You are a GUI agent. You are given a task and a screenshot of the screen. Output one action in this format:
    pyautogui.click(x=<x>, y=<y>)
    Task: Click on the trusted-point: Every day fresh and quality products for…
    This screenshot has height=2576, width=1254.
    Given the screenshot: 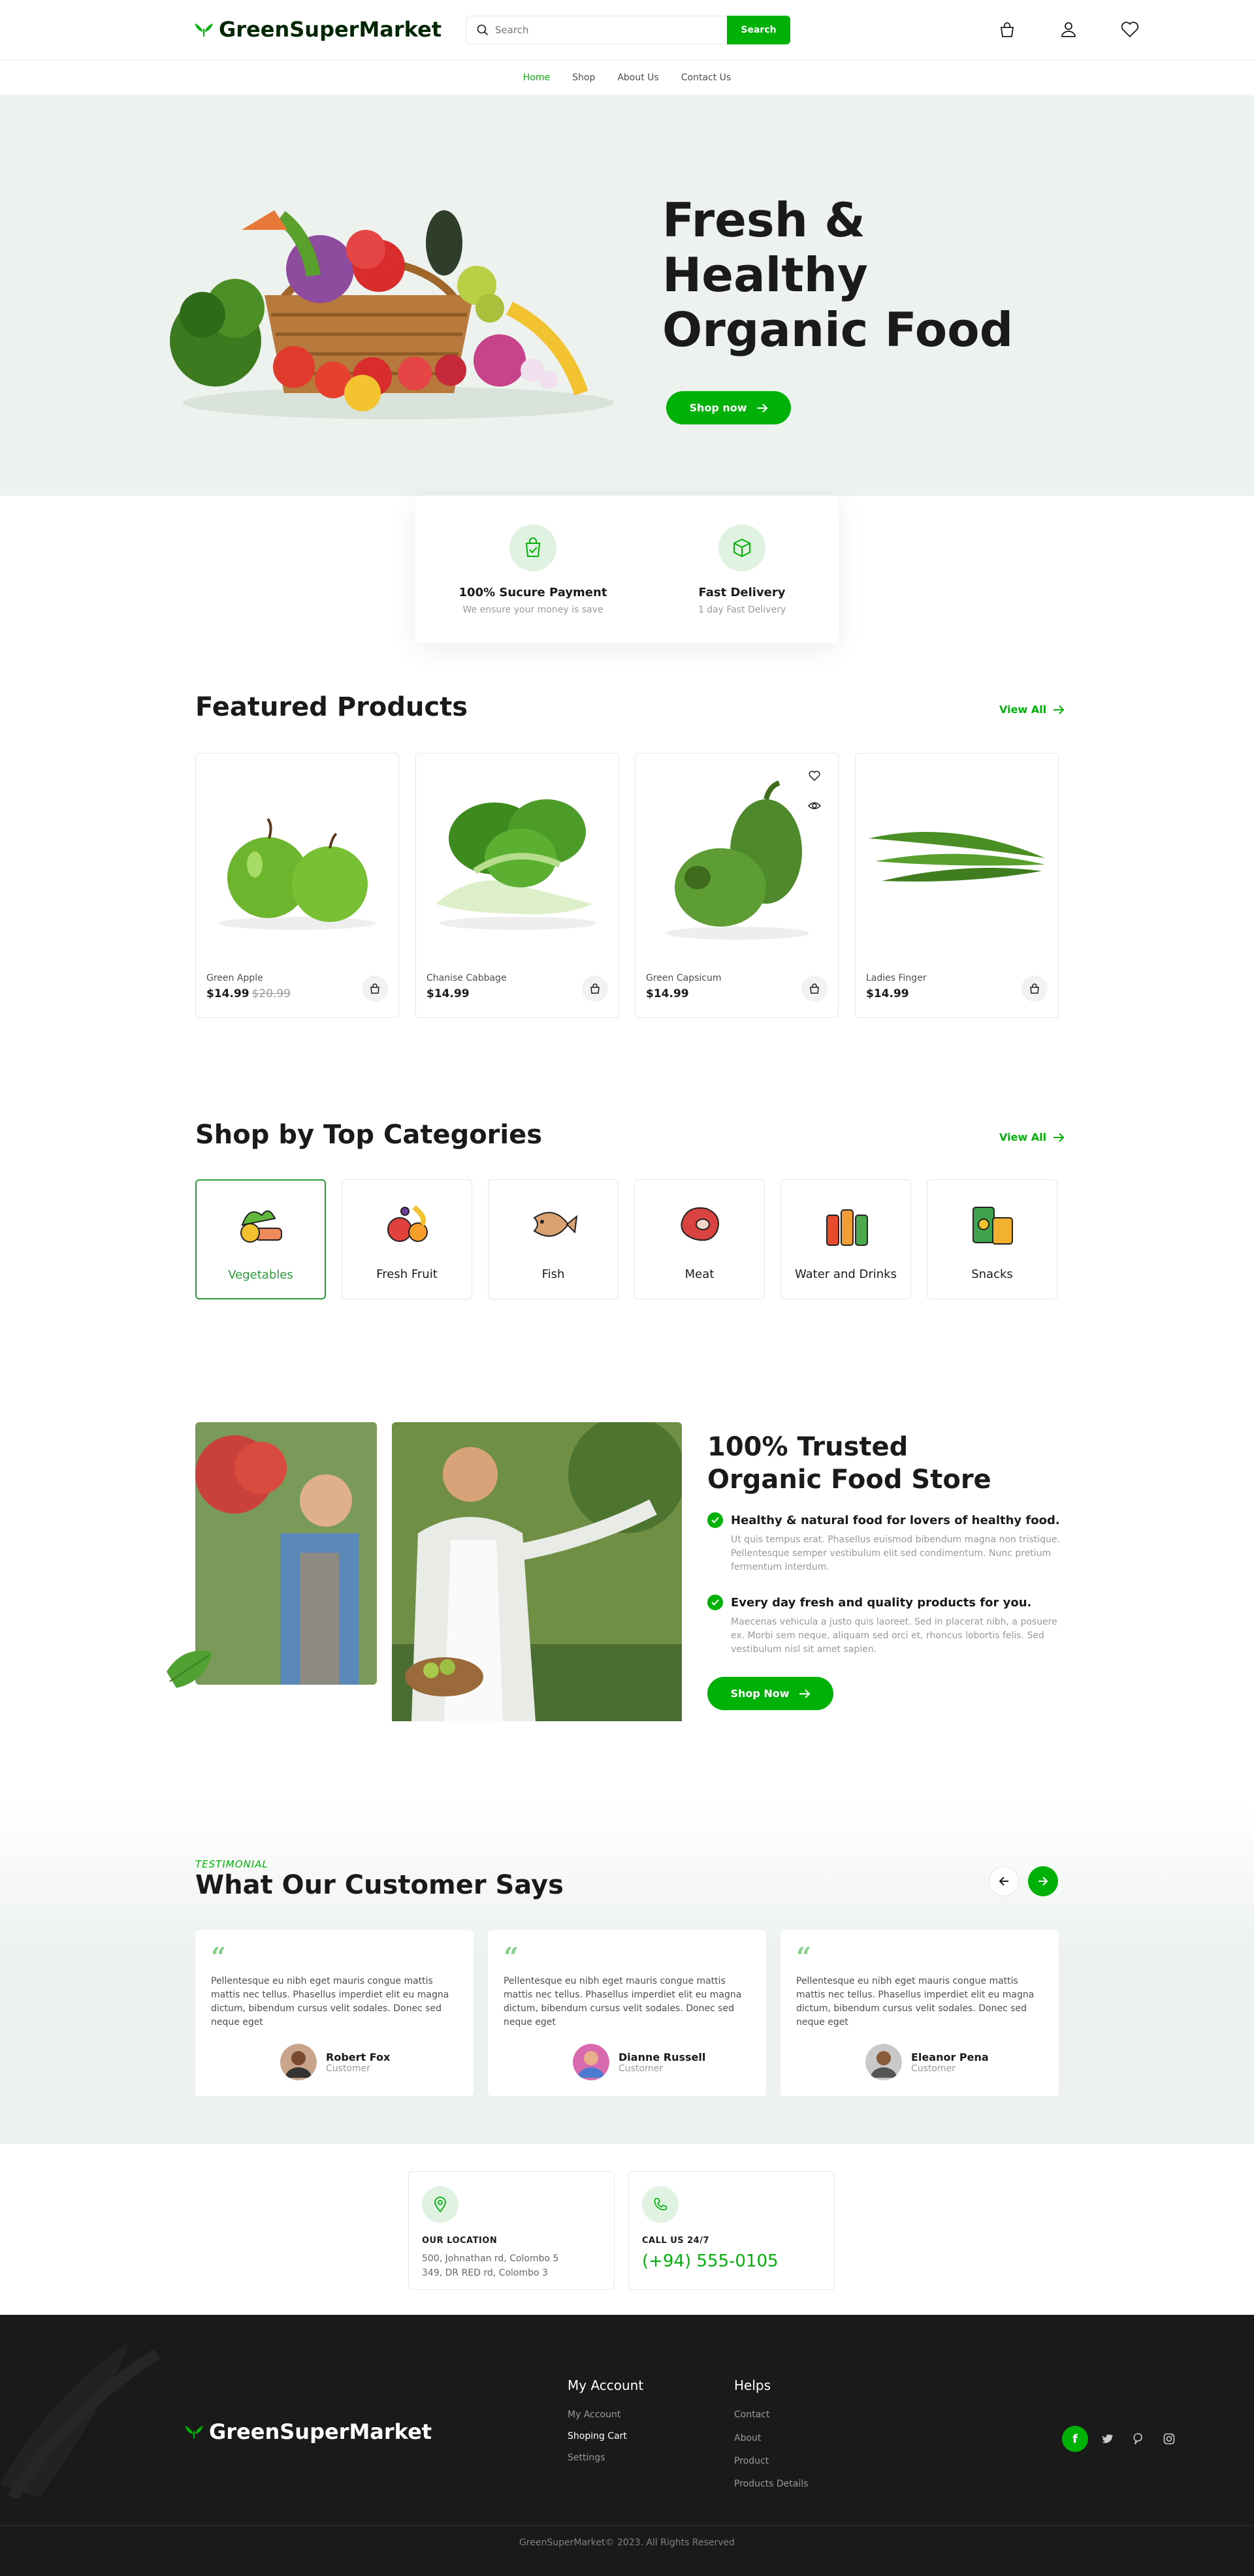 What is the action you would take?
    pyautogui.click(x=883, y=1626)
    